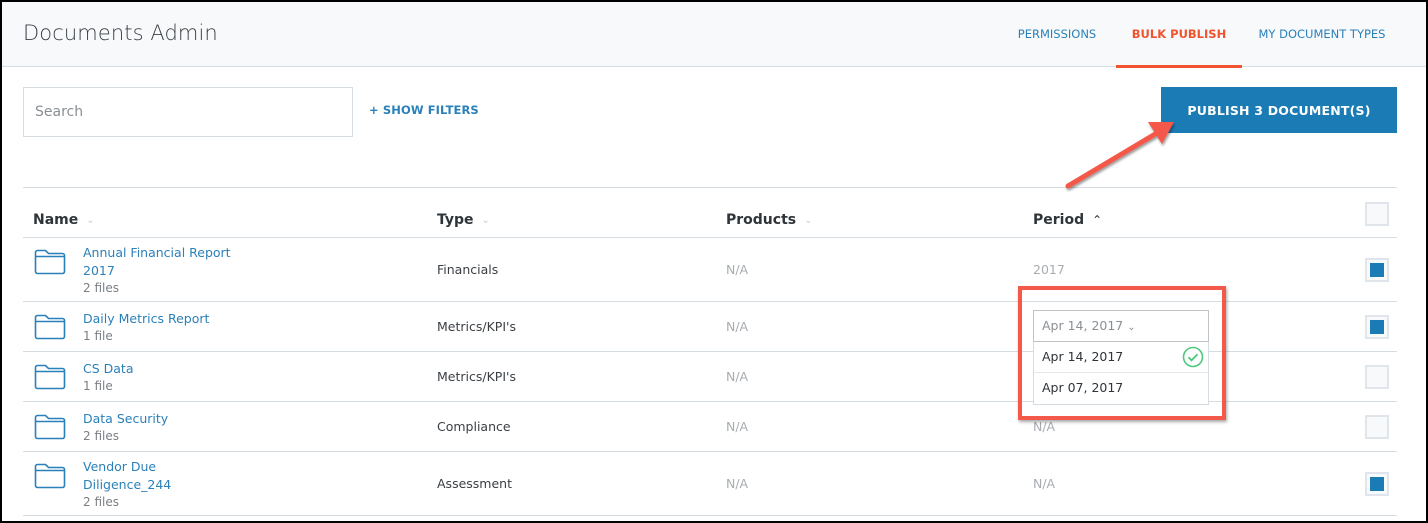  What do you see at coordinates (125, 419) in the screenshot?
I see `document-name-link: Data Security` at bounding box center [125, 419].